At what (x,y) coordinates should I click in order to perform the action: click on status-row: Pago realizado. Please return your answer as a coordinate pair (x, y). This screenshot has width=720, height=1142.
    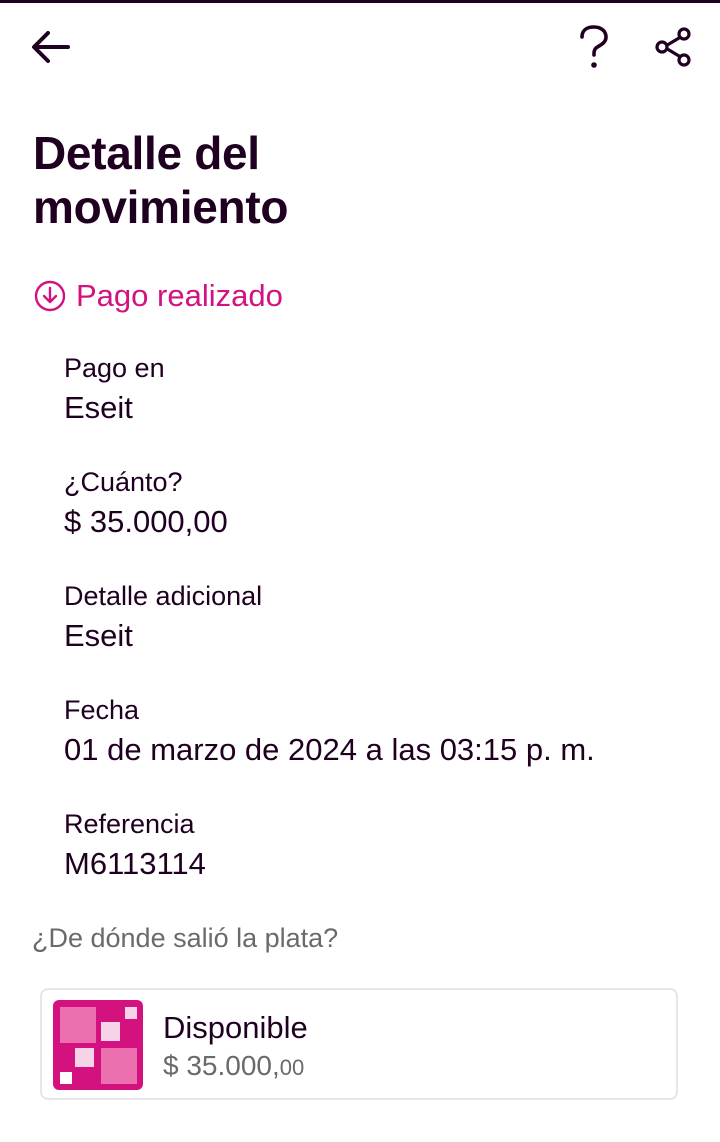
    Looking at the image, I should click on (158, 296).